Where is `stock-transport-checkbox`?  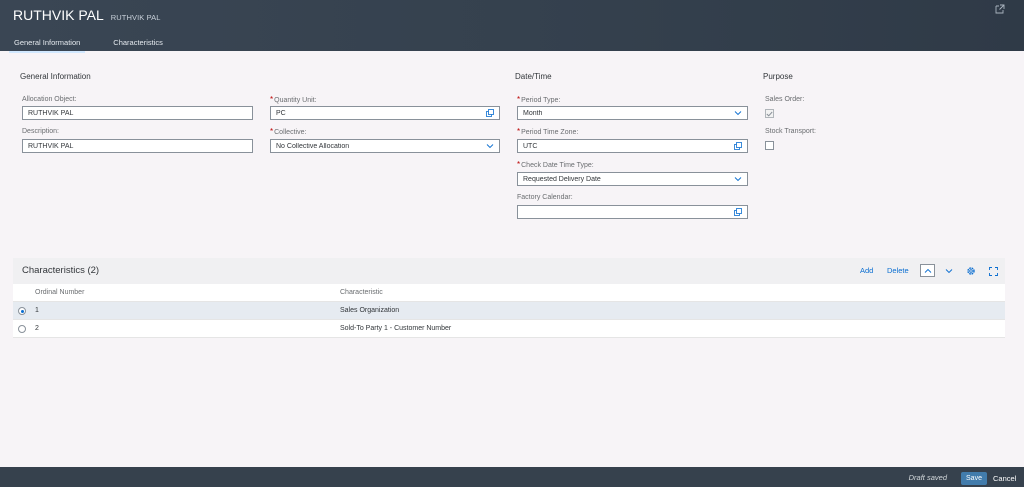 stock-transport-checkbox is located at coordinates (769, 145).